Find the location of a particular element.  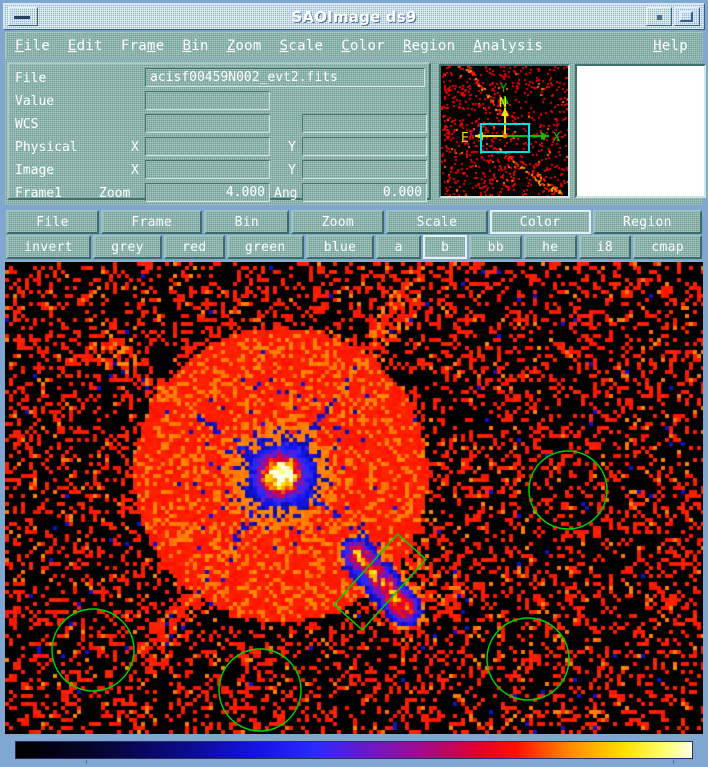

button-label: b is located at coordinates (445, 247).